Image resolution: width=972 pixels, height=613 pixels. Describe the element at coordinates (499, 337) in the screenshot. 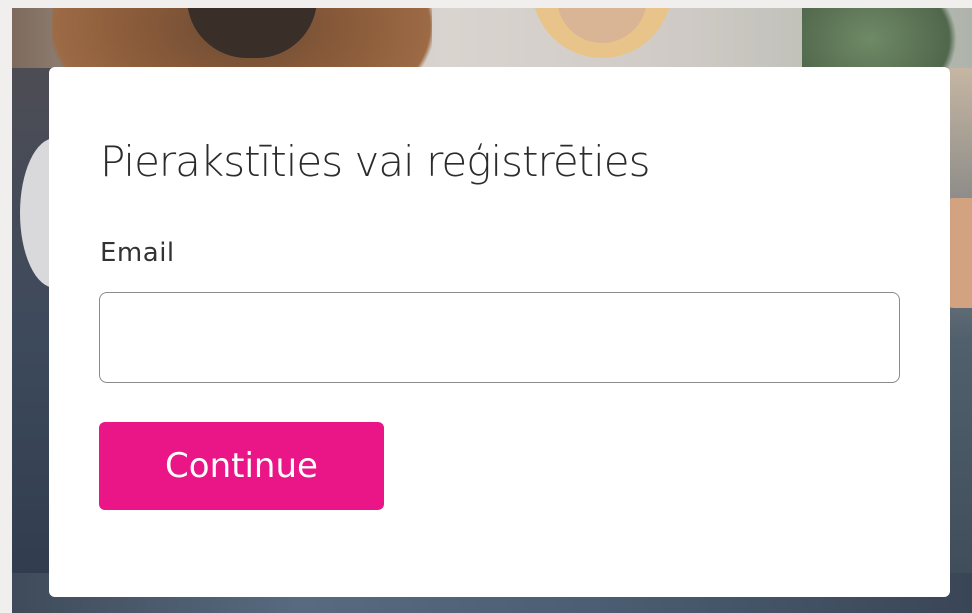

I see `email-field` at that location.